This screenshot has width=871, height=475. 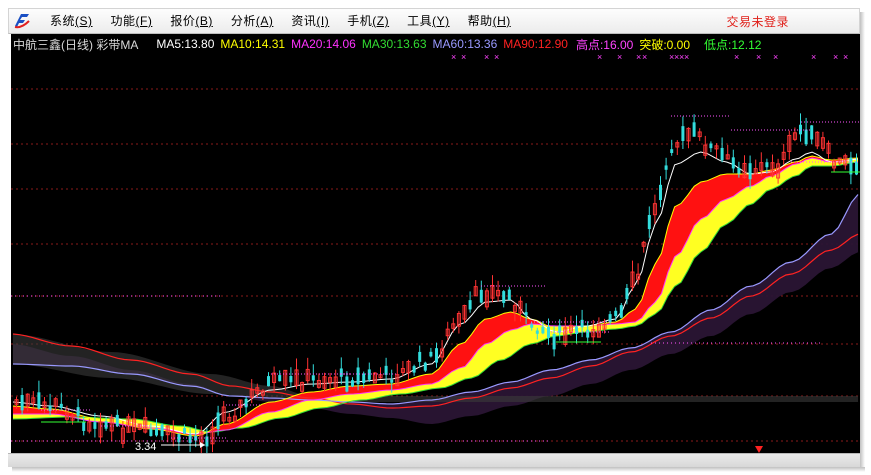 I want to click on menu-item-2: 报价(B), so click(x=191, y=21).